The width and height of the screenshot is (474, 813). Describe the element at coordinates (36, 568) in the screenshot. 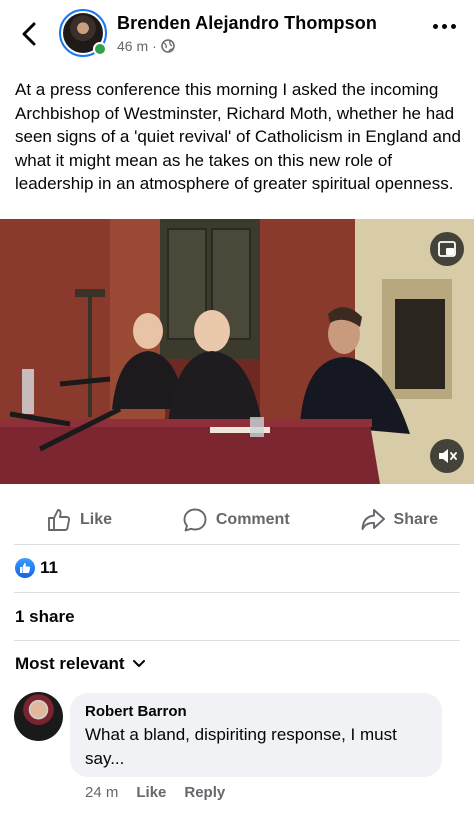

I see `reactions-summary: 11` at that location.